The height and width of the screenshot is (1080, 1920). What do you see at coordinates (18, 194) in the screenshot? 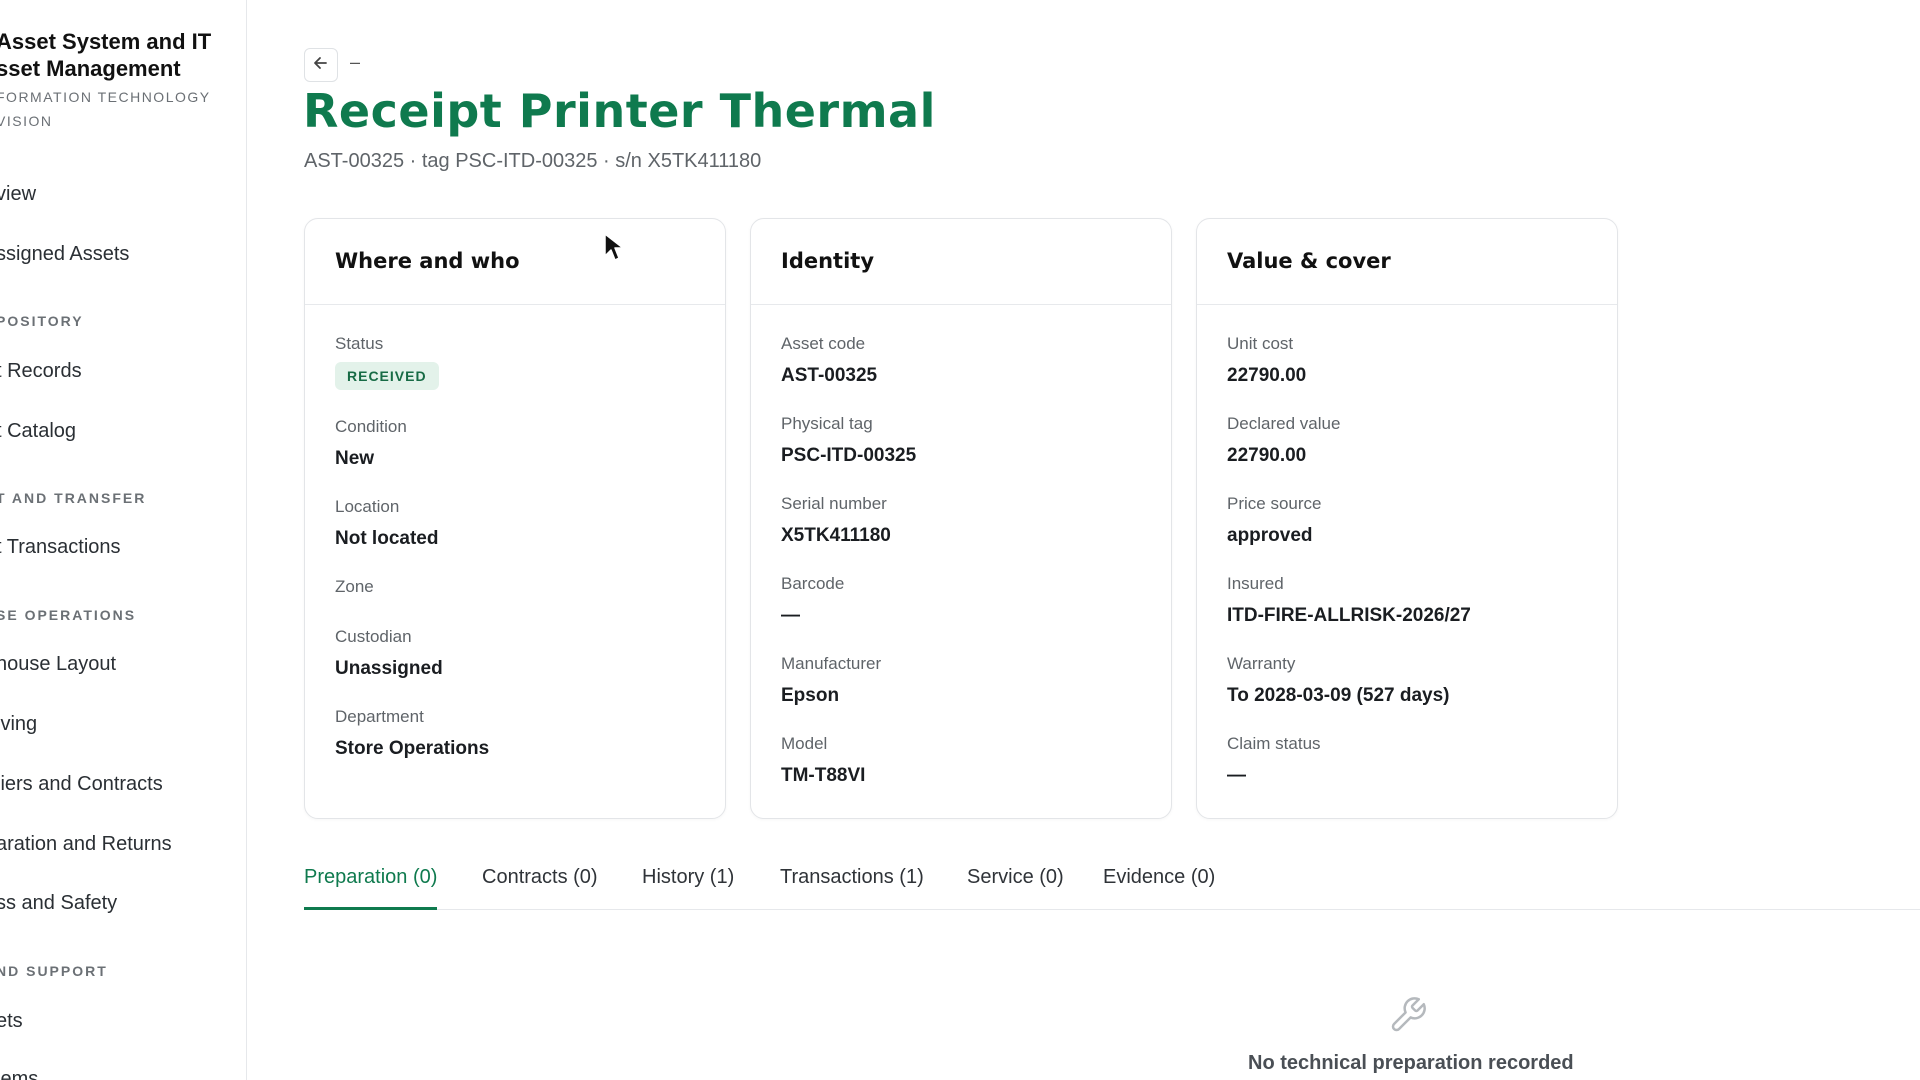
I see `sidebar-item-overview: view` at bounding box center [18, 194].